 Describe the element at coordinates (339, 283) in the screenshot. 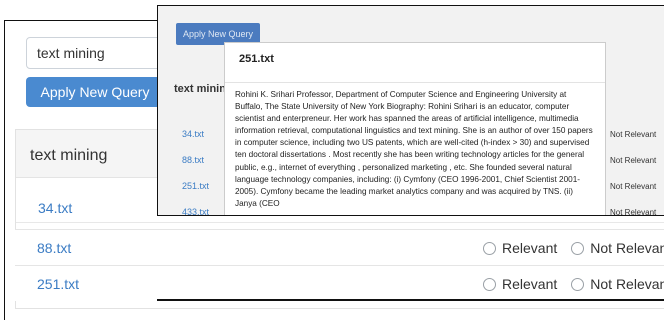

I see `result-row: 251.txt Relevant Not Relevant` at that location.